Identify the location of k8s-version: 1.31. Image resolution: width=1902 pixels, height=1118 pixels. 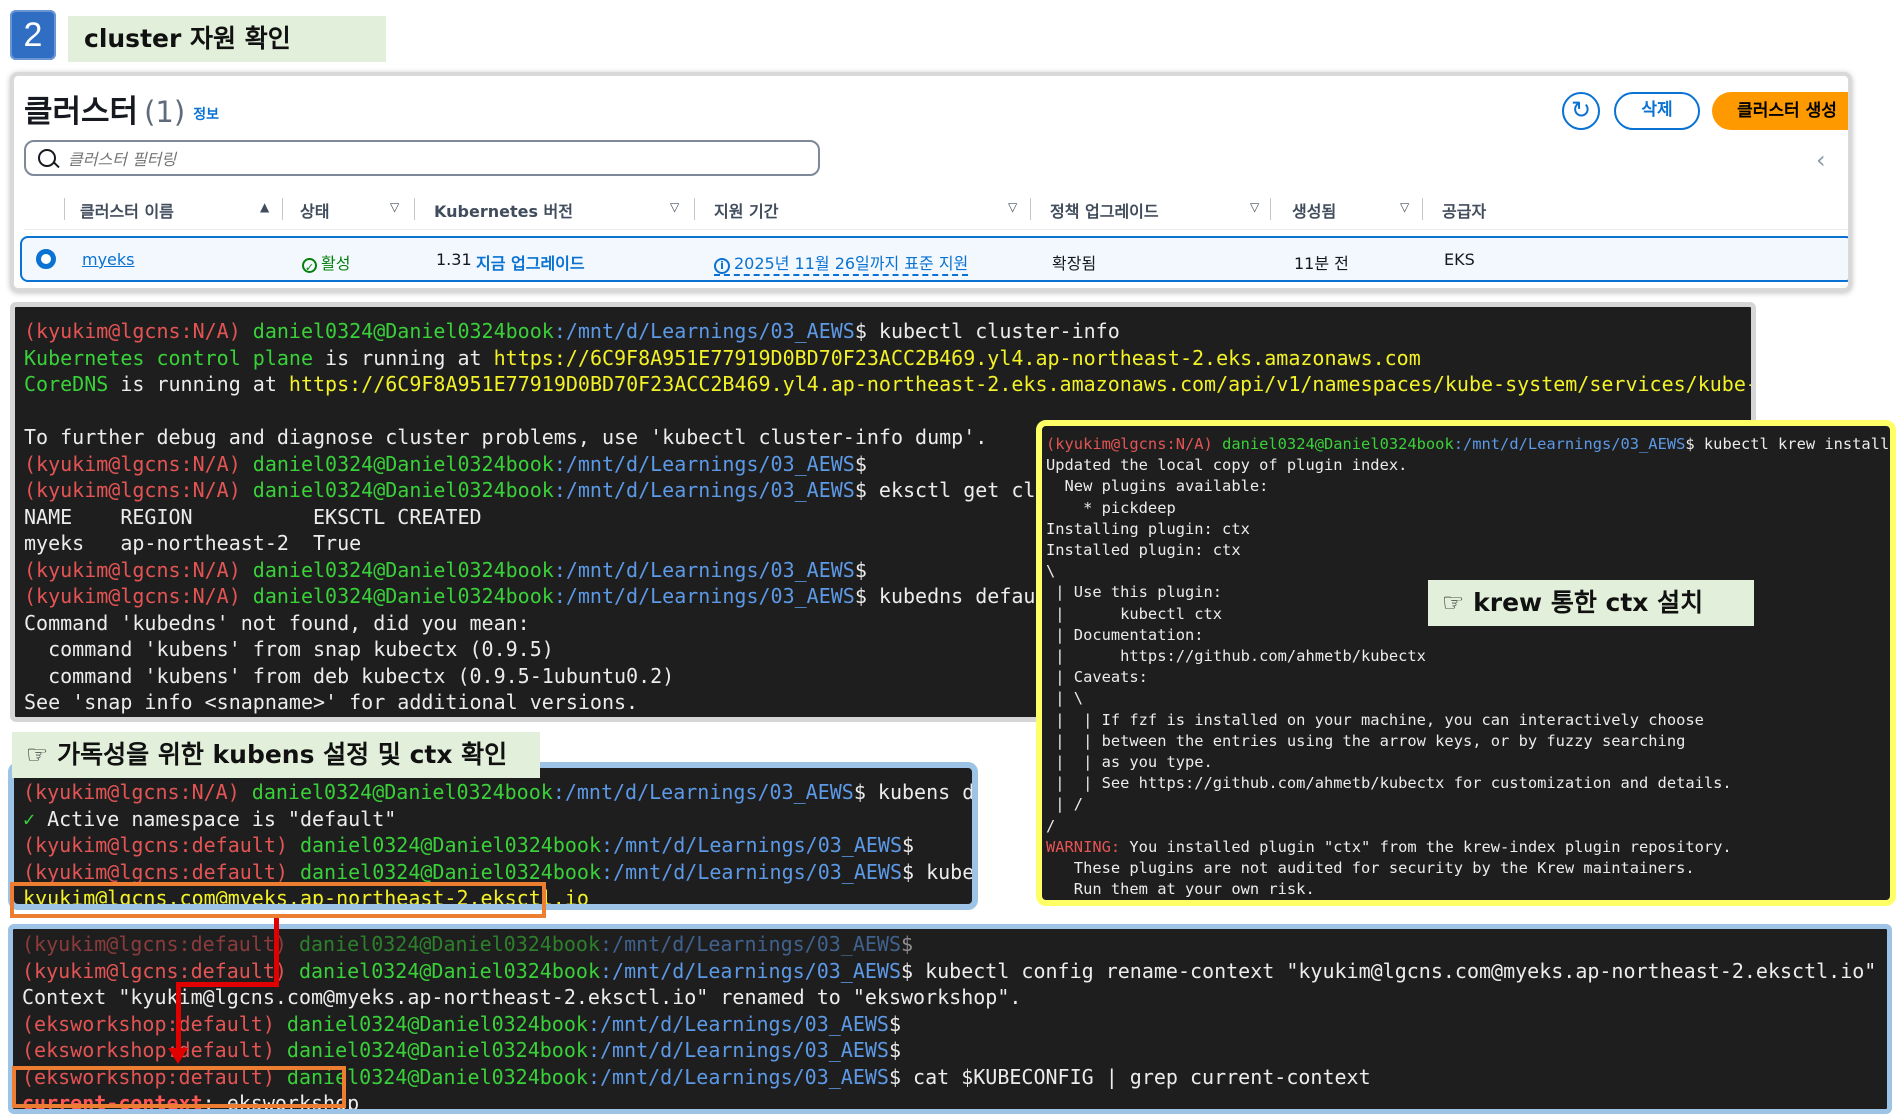
(454, 259).